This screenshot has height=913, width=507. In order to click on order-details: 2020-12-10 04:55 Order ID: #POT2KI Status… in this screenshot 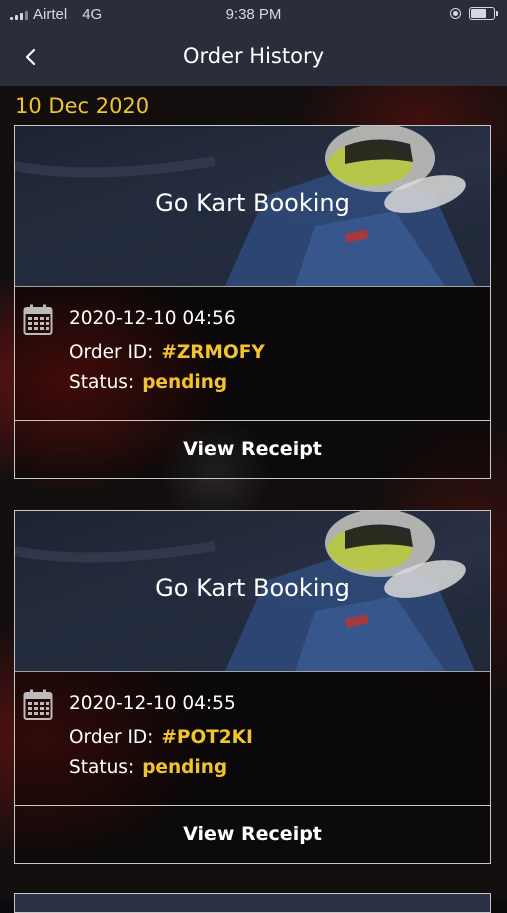, I will do `click(252, 738)`.